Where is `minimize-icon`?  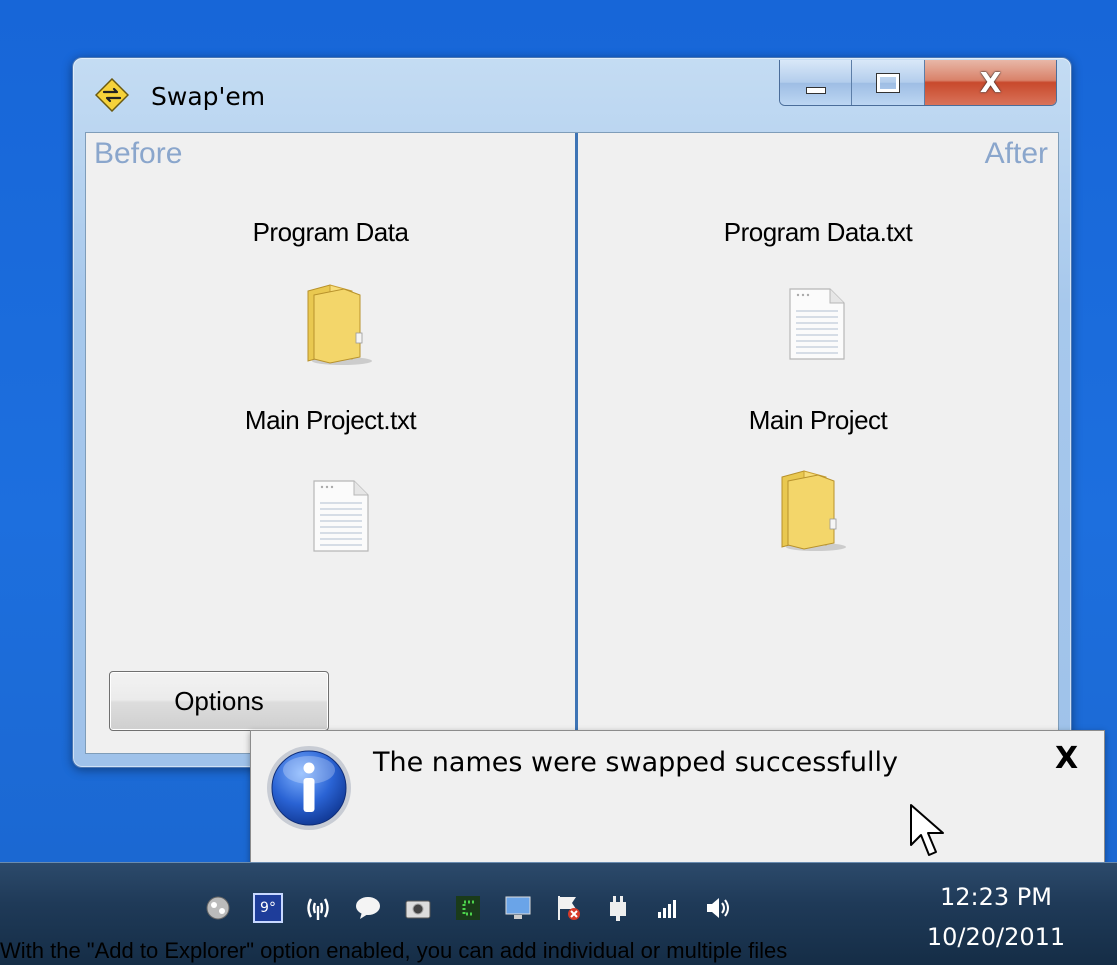
minimize-icon is located at coordinates (815, 90).